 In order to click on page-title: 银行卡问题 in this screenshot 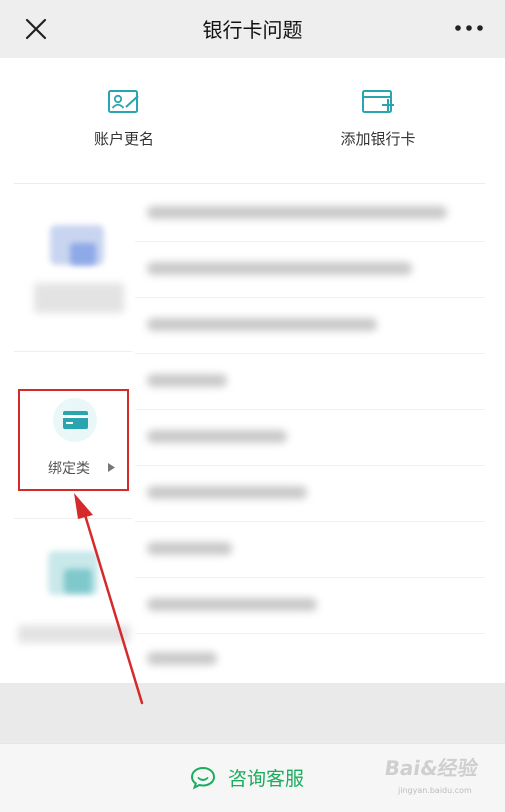, I will do `click(252, 30)`.